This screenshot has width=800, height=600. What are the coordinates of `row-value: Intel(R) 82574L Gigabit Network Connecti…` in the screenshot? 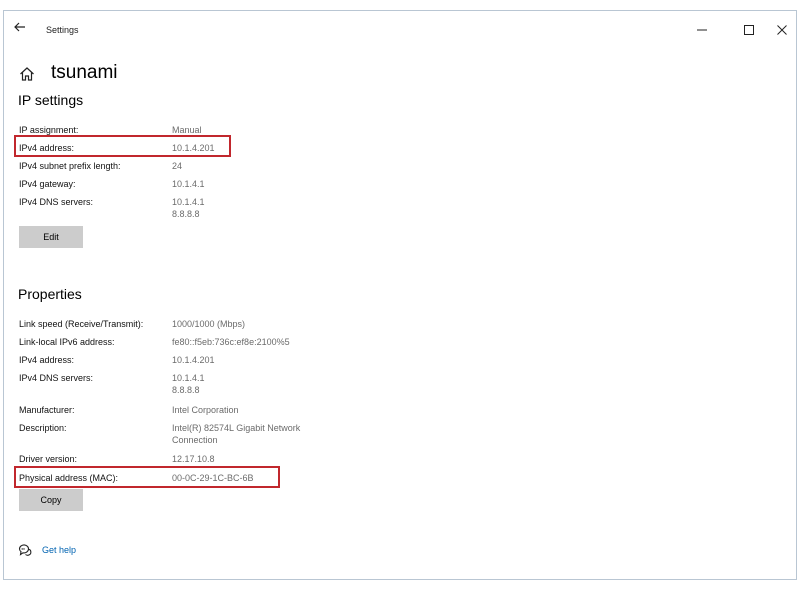 It's located at (236, 434).